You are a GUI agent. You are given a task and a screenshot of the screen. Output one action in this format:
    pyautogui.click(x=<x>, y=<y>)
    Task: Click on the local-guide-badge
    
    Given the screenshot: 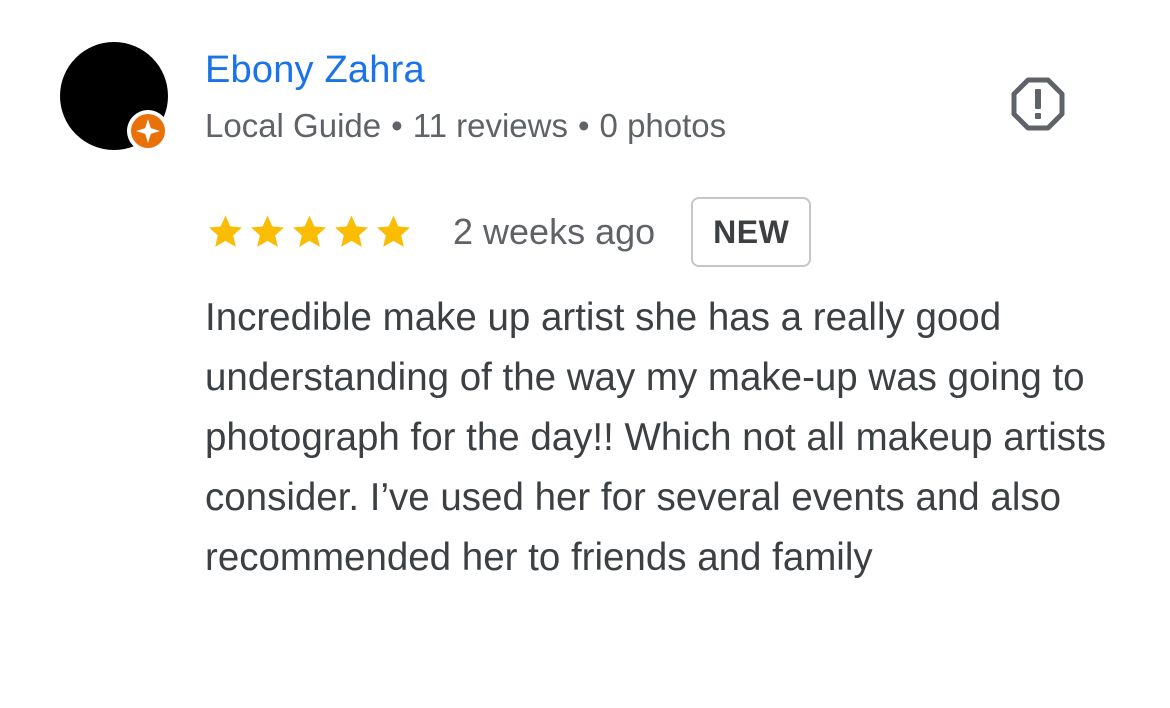 What is the action you would take?
    pyautogui.click(x=148, y=131)
    